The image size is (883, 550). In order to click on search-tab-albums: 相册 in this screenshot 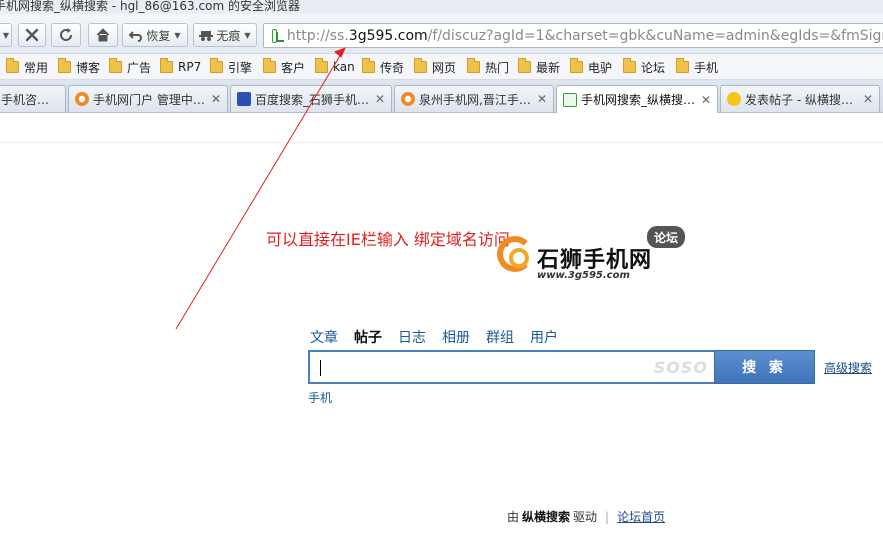, I will do `click(456, 337)`.